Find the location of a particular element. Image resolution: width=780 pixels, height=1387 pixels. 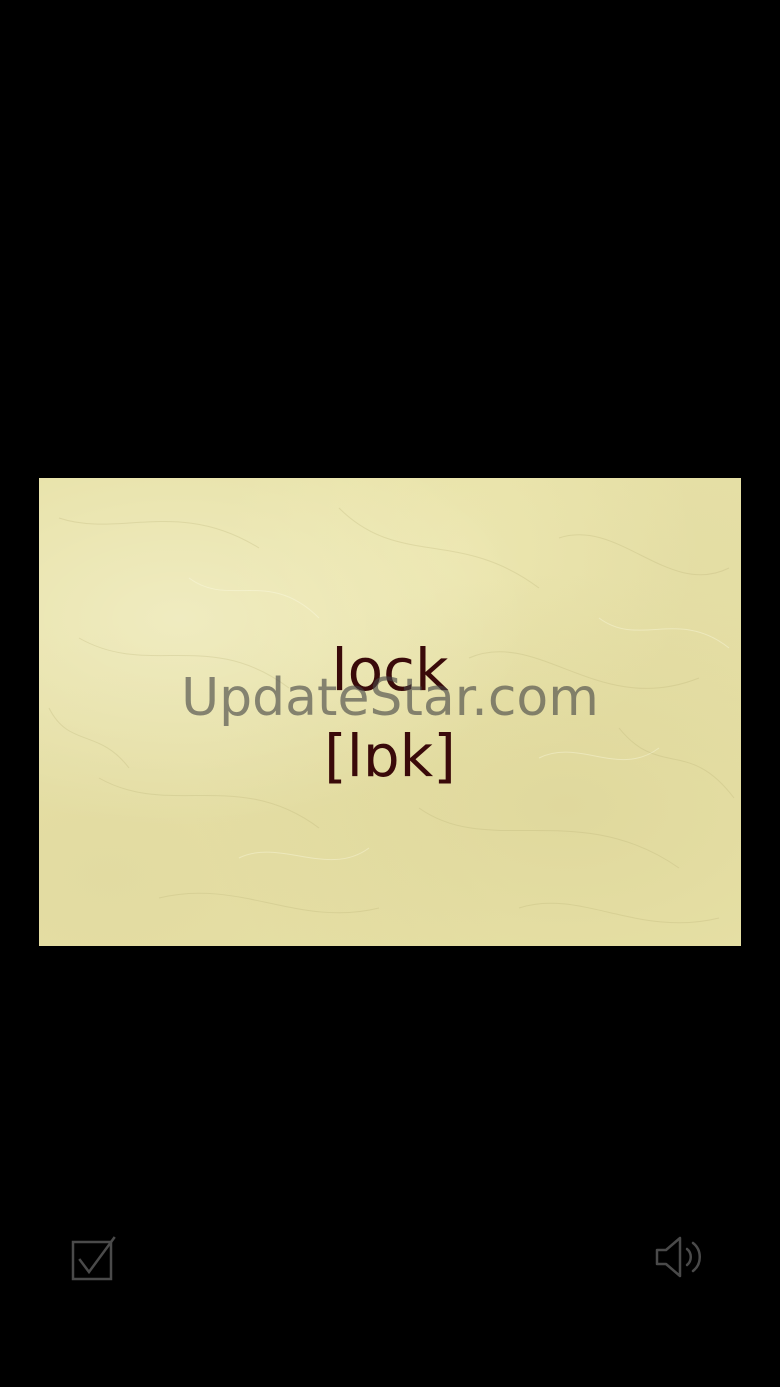

checkbox-checked-icon-graphic is located at coordinates (93, 1258).